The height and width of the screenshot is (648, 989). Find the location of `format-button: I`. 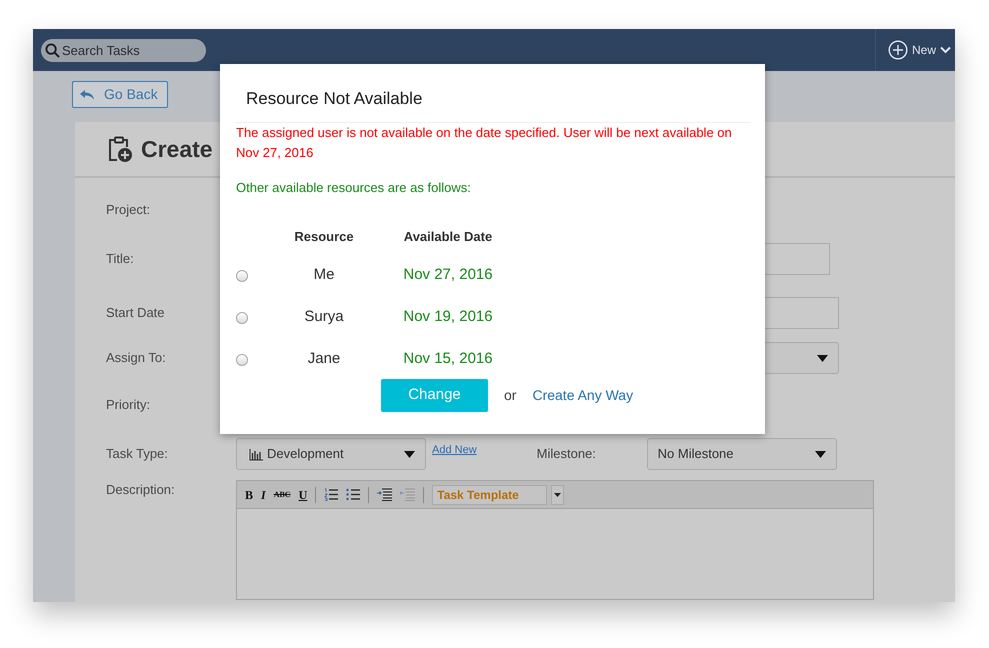

format-button: I is located at coordinates (263, 495).